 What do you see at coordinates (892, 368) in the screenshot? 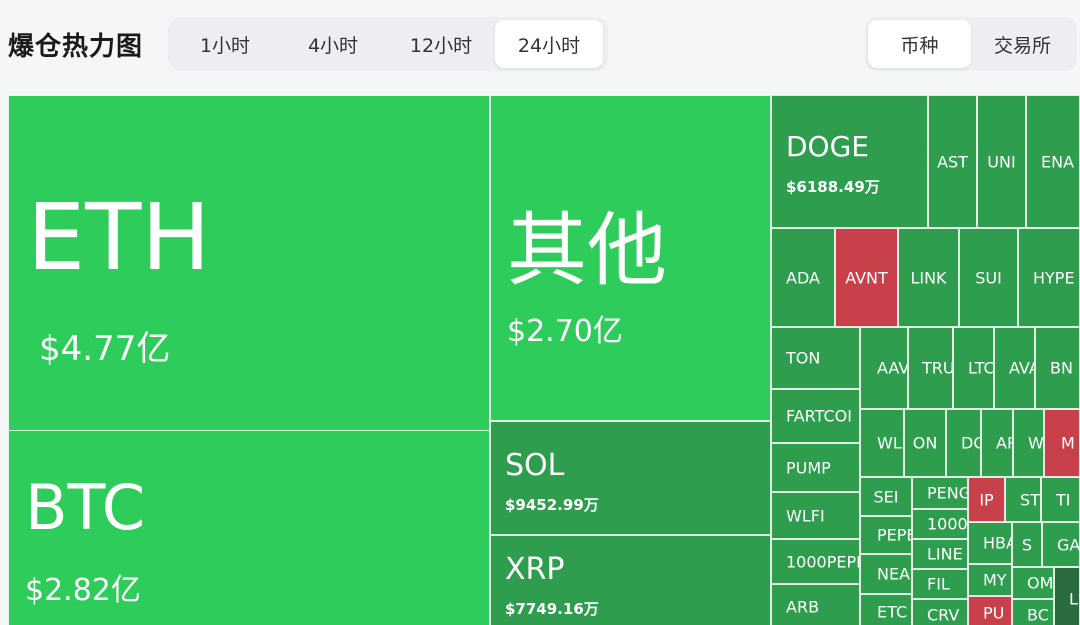
I see `tile-symbol: AAV` at bounding box center [892, 368].